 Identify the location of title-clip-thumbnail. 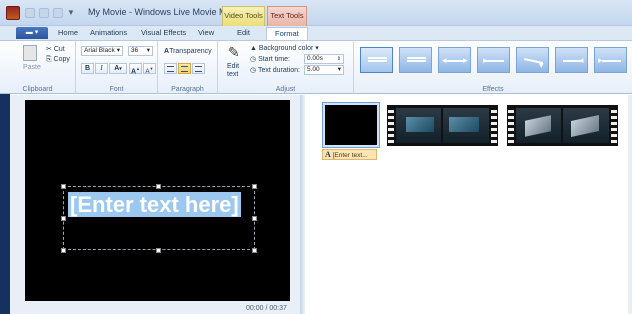
(351, 125).